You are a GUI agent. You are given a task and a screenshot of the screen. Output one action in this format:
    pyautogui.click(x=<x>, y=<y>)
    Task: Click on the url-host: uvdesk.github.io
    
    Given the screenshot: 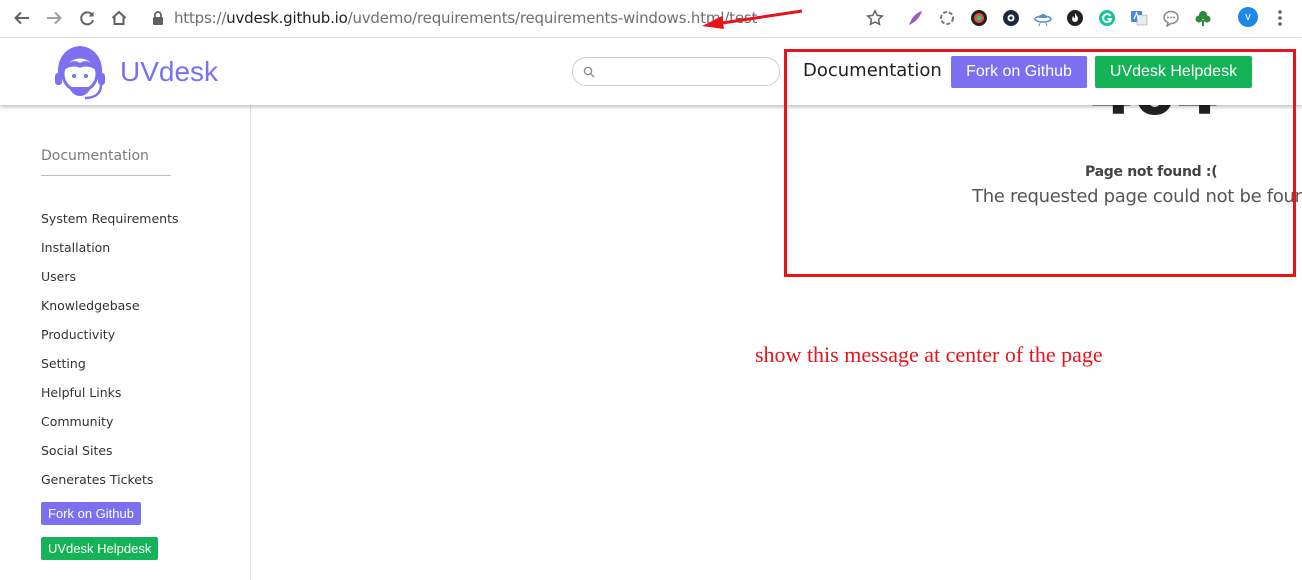 What is the action you would take?
    pyautogui.click(x=287, y=18)
    